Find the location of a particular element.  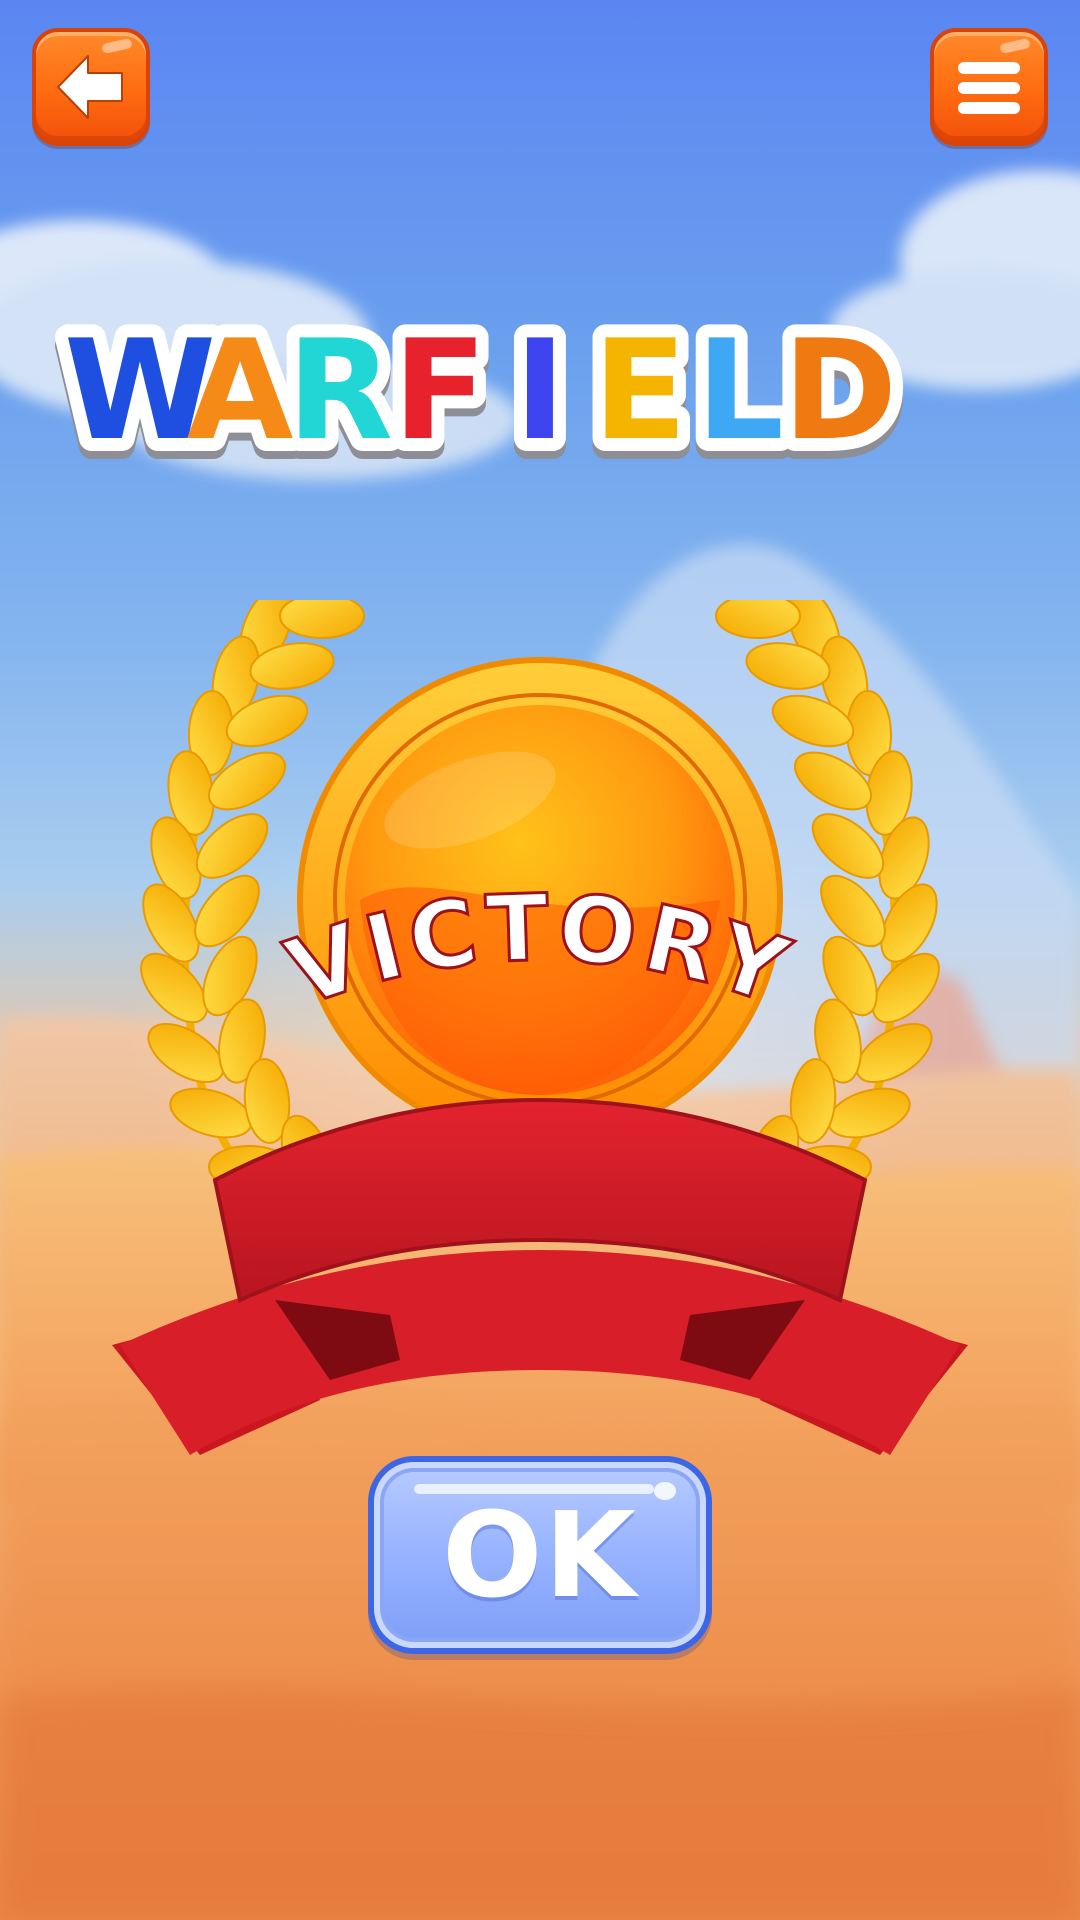

logo-letter: R is located at coordinates (340, 390).